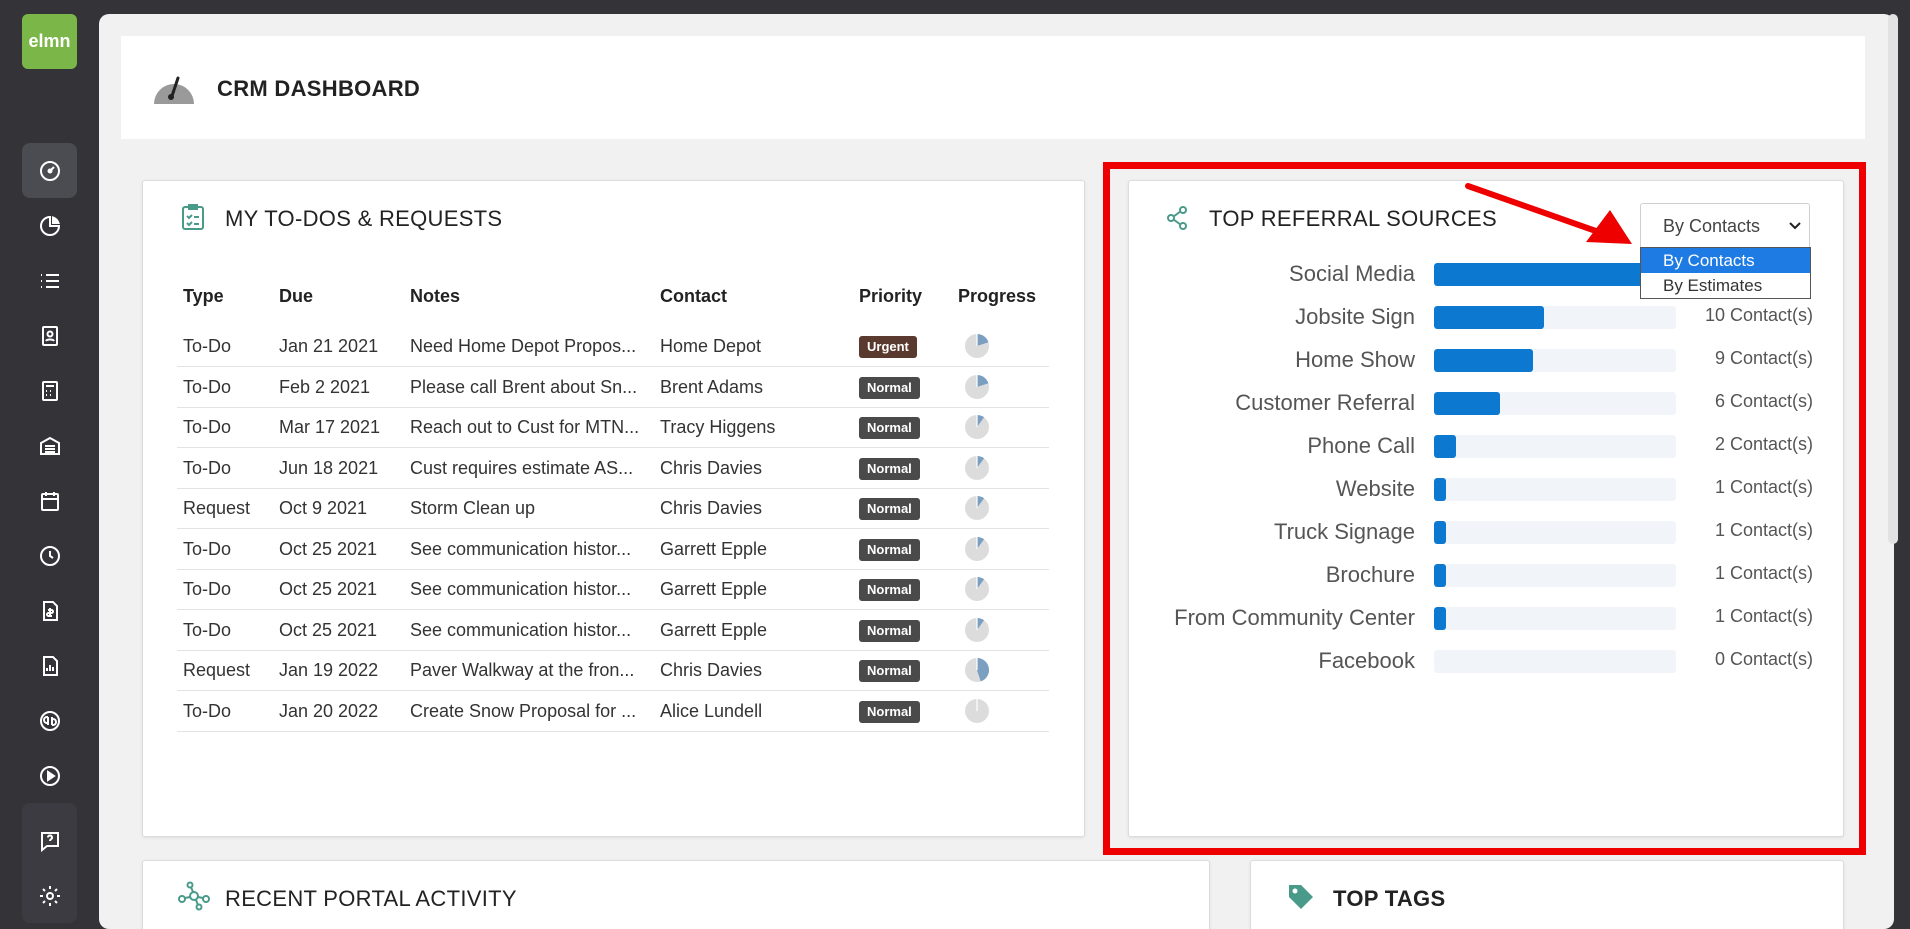 Image resolution: width=1910 pixels, height=929 pixels. I want to click on cell-due: Feb 2 2021, so click(325, 386).